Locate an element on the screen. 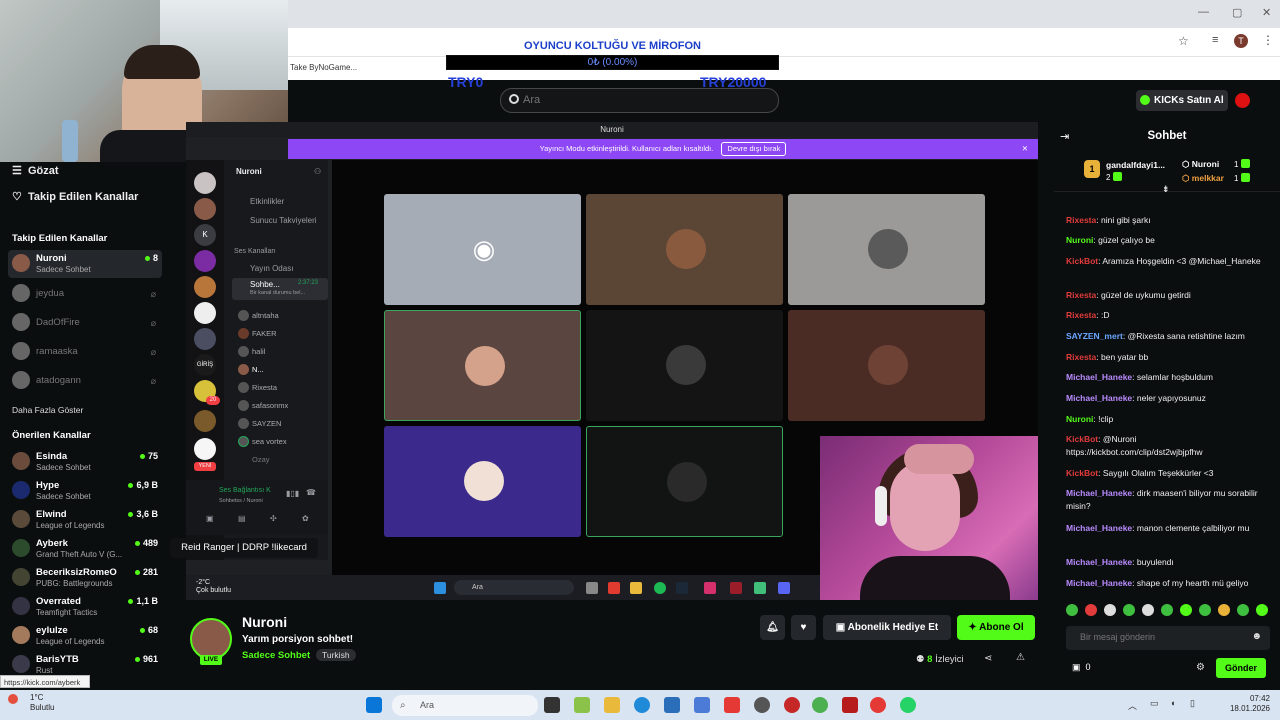 The image size is (1280, 720). chat-input-box: ☻ is located at coordinates (1168, 638).